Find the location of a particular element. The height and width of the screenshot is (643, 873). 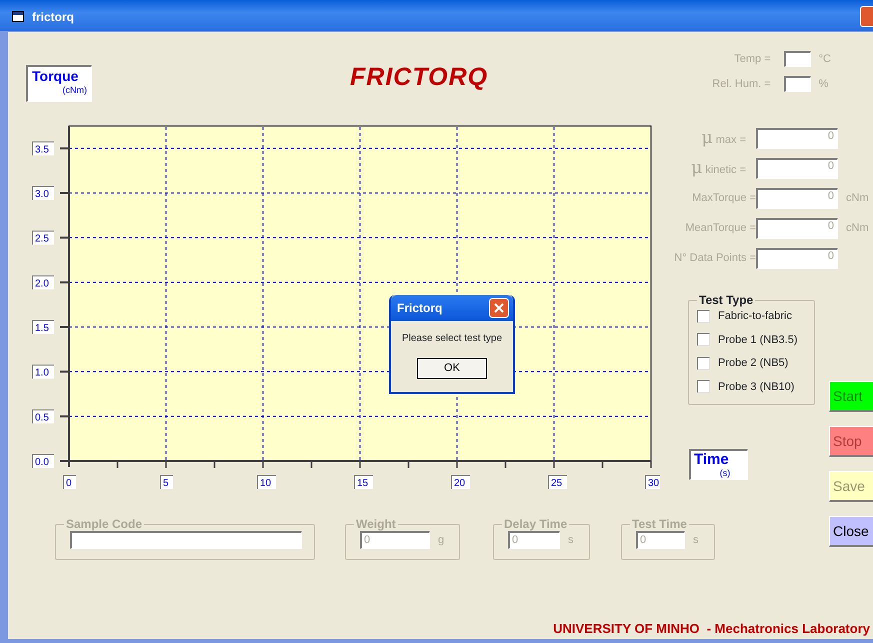

dialog-message: Please select test type is located at coordinates (452, 339).